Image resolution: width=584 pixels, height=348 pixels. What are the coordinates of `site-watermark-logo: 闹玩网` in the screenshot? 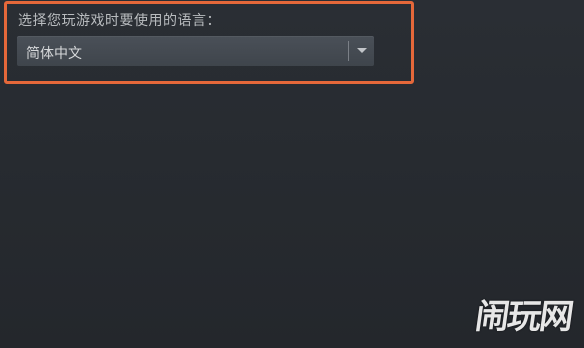 It's located at (523, 317).